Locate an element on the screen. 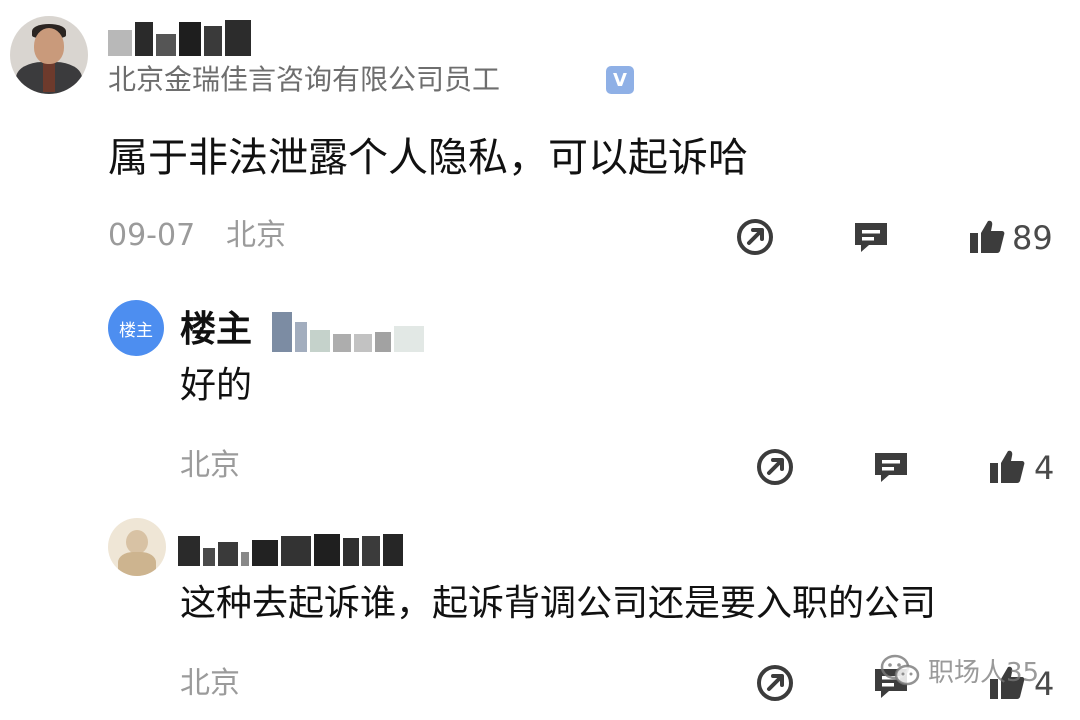  replier-avatar is located at coordinates (137, 547).